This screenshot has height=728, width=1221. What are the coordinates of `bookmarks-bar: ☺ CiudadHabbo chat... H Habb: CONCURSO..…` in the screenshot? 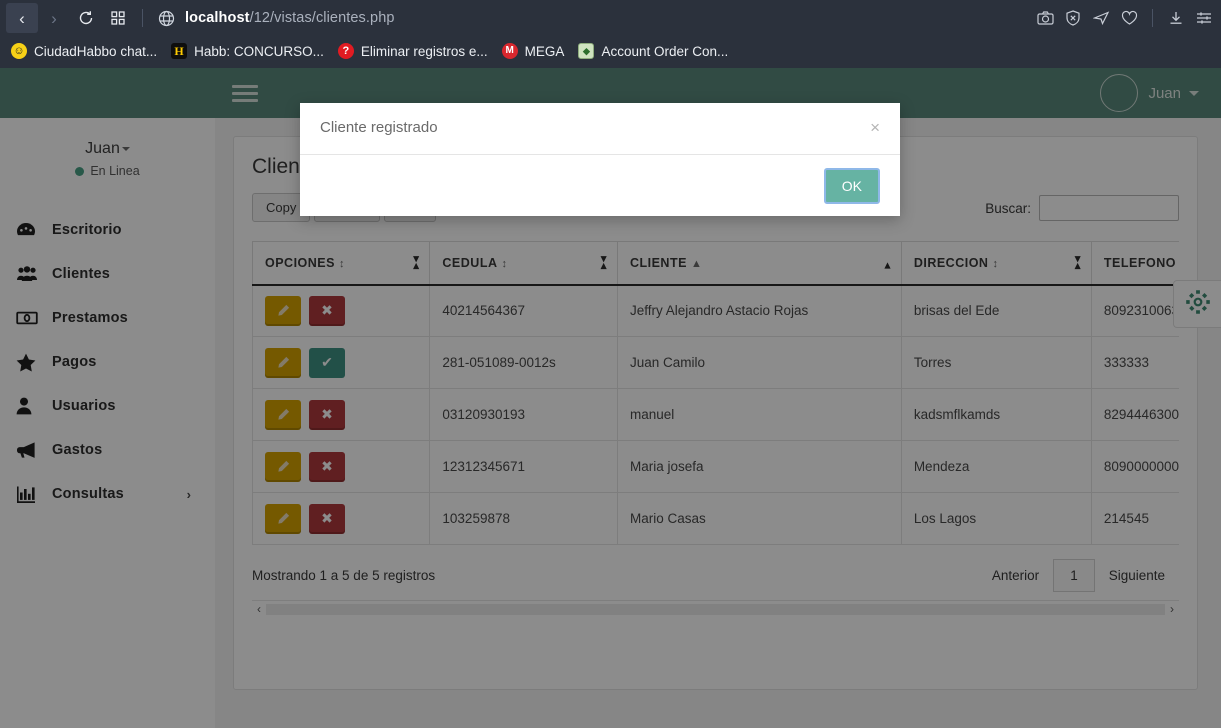 It's located at (610, 51).